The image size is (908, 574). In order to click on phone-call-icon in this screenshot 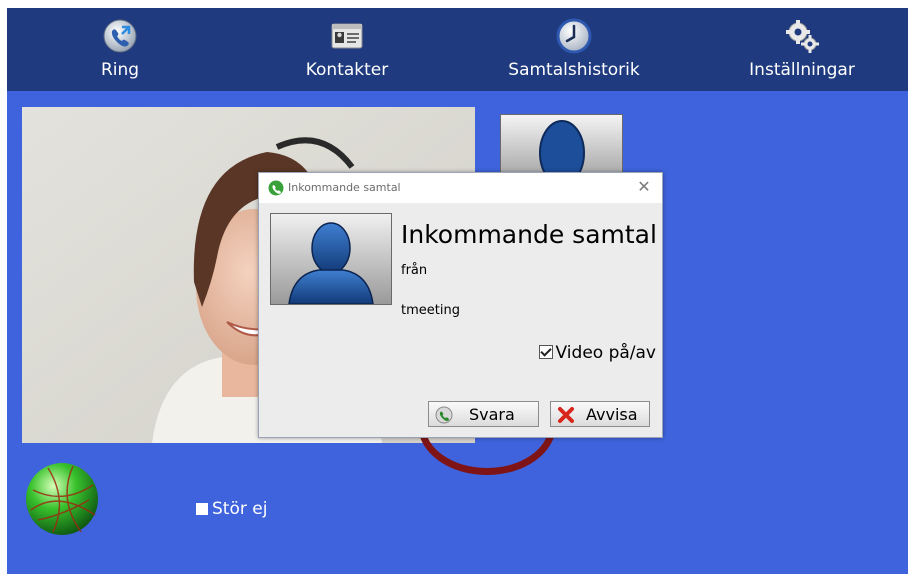, I will do `click(120, 36)`.